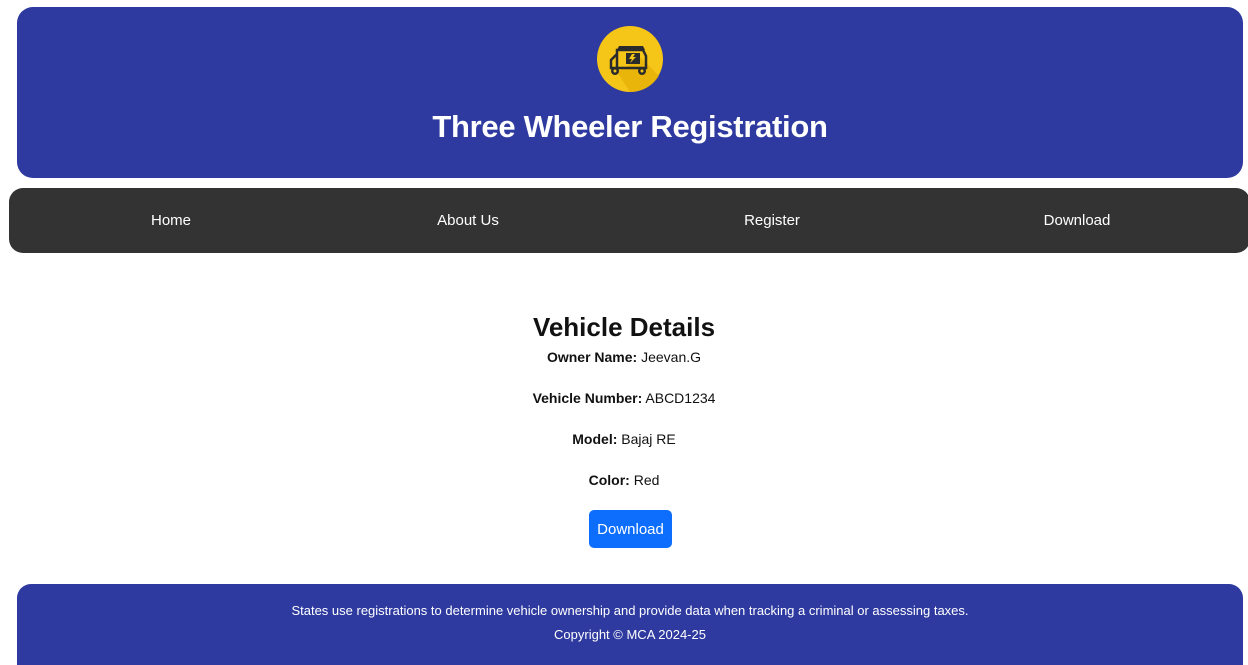 The image size is (1248, 665). Describe the element at coordinates (1077, 220) in the screenshot. I see `nav-link-download: Download` at that location.